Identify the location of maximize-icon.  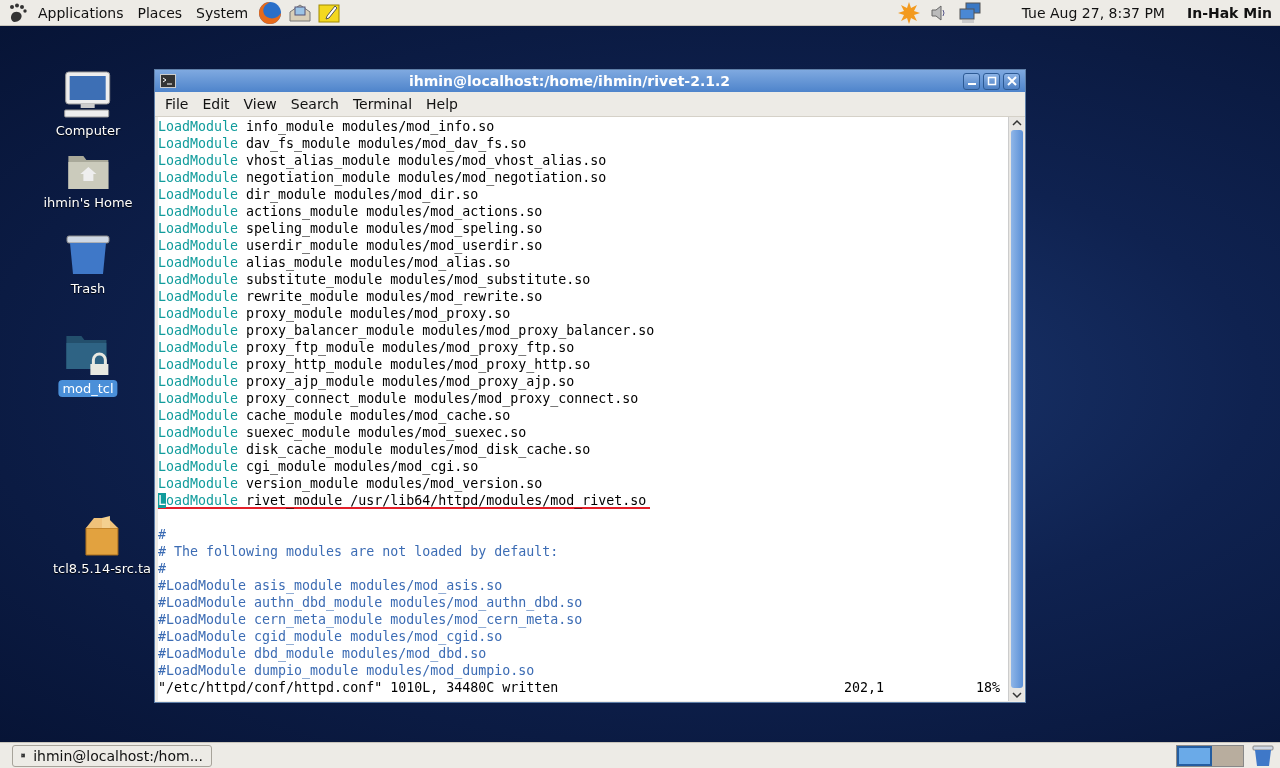
(991, 81).